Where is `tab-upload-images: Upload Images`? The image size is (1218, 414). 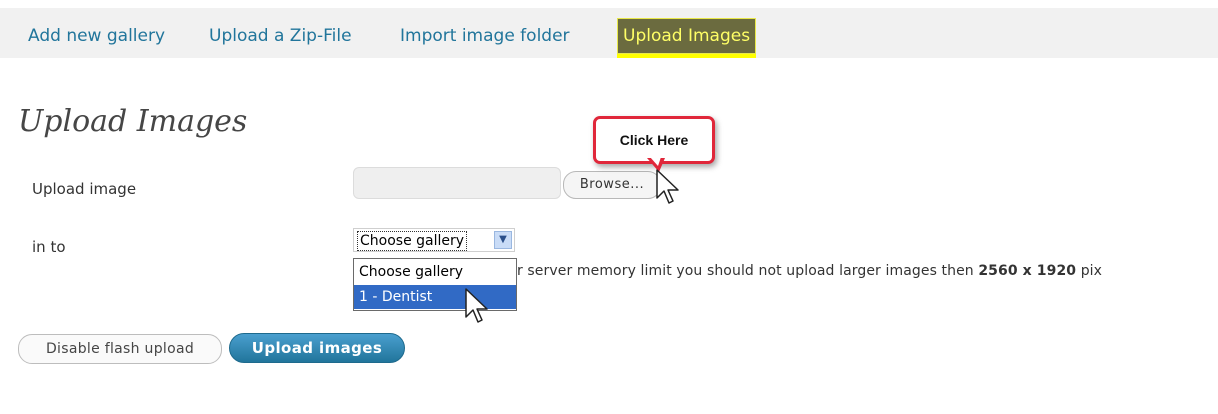 tab-upload-images: Upload Images is located at coordinates (687, 38).